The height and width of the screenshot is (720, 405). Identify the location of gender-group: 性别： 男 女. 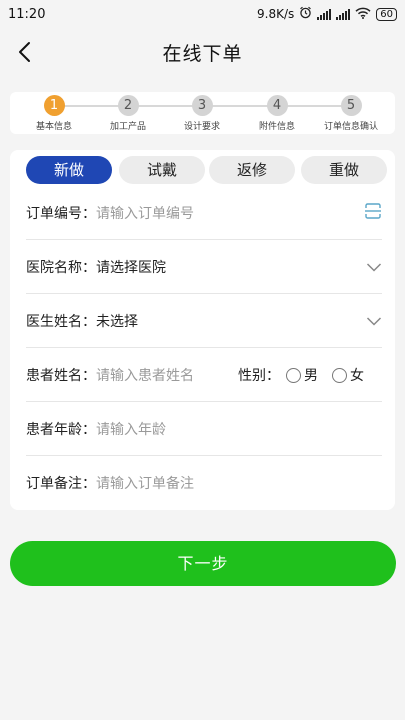
(301, 375).